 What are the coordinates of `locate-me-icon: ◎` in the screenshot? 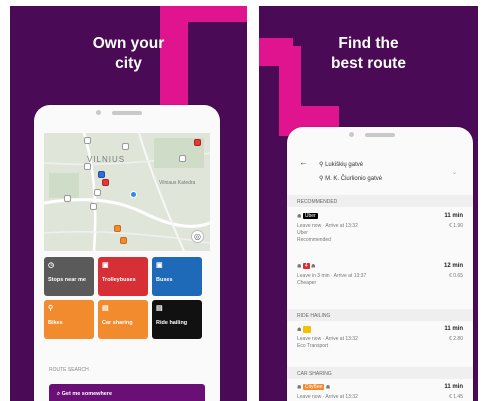 It's located at (197, 236).